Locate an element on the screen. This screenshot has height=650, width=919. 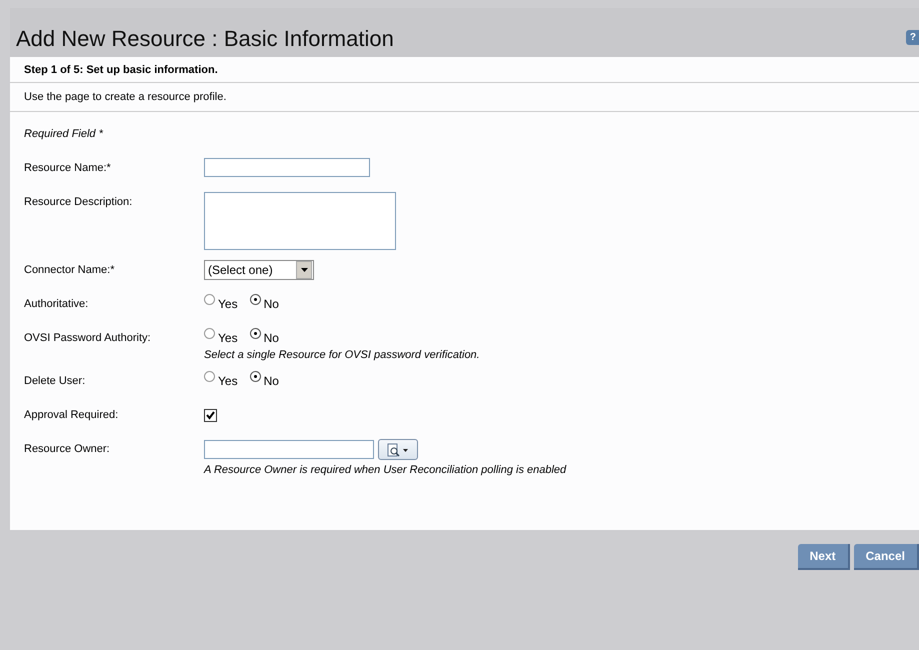
description-field is located at coordinates (300, 221).